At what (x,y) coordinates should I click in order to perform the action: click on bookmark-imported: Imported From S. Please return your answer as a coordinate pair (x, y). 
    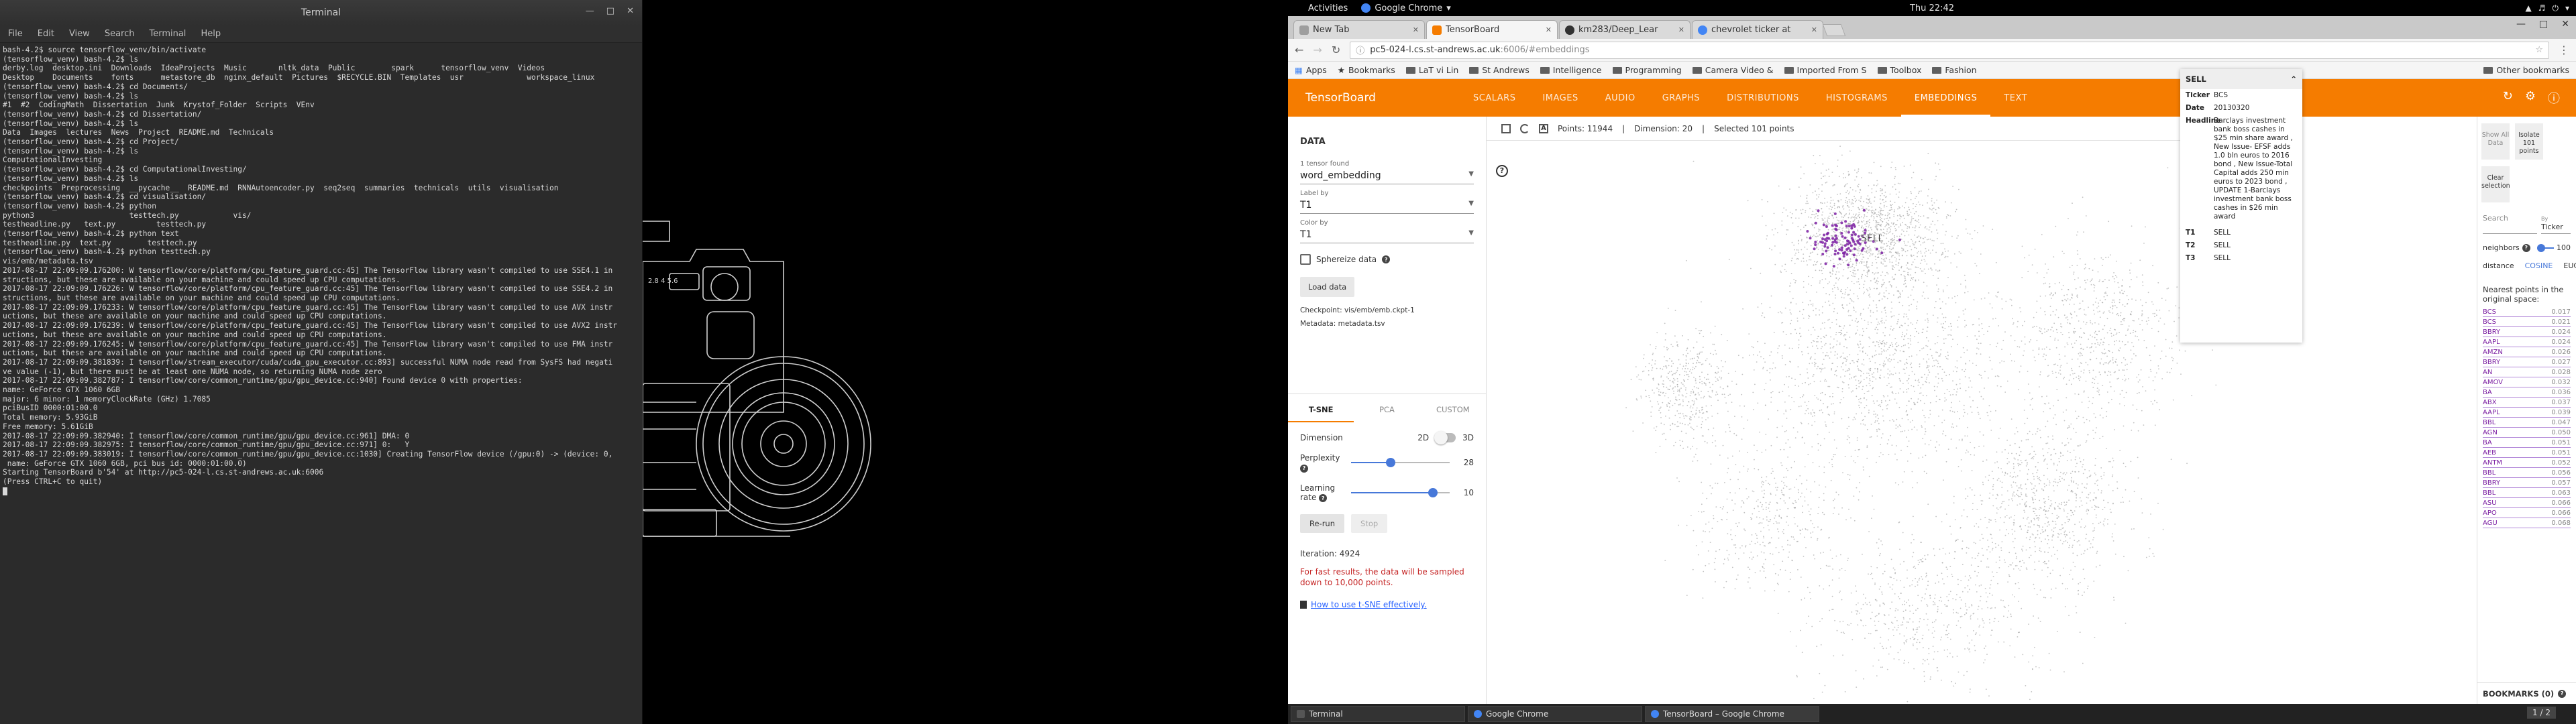
    Looking at the image, I should click on (1825, 70).